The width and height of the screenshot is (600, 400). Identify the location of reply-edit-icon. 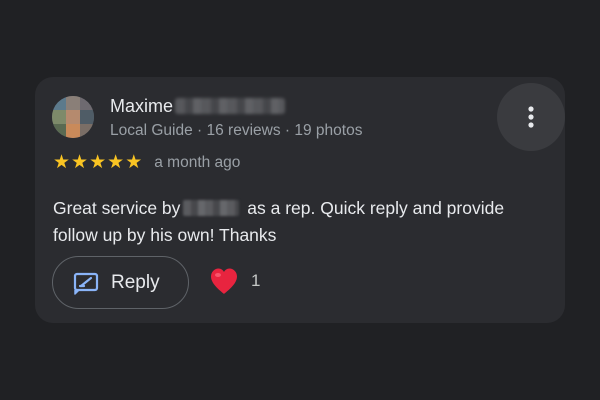
(86, 283).